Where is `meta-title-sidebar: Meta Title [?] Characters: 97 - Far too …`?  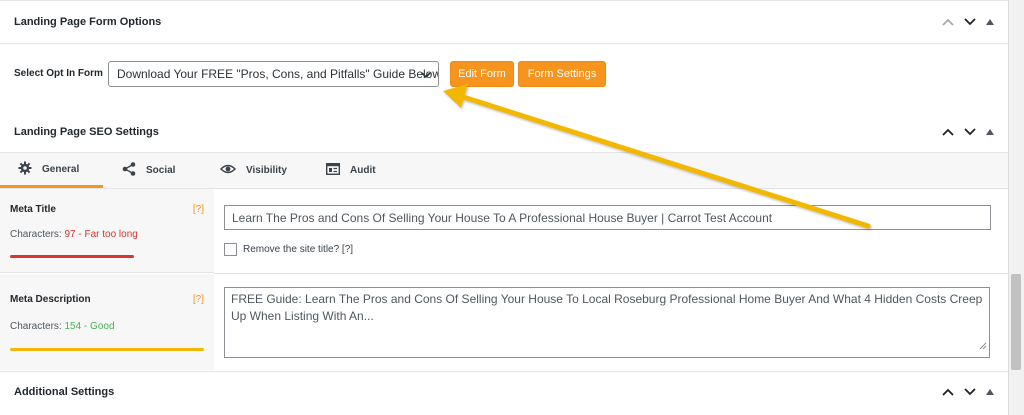
meta-title-sidebar: Meta Title [?] Characters: 97 - Far too … is located at coordinates (107, 231).